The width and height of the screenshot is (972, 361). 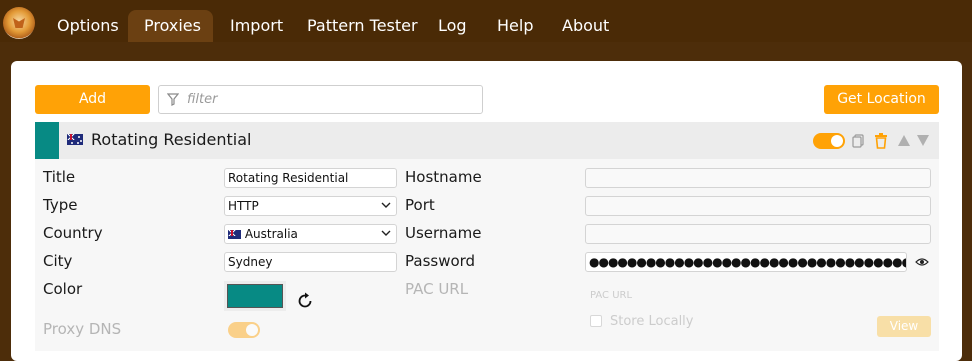 What do you see at coordinates (362, 26) in the screenshot?
I see `tab-pattern-tester: Pattern Tester` at bounding box center [362, 26].